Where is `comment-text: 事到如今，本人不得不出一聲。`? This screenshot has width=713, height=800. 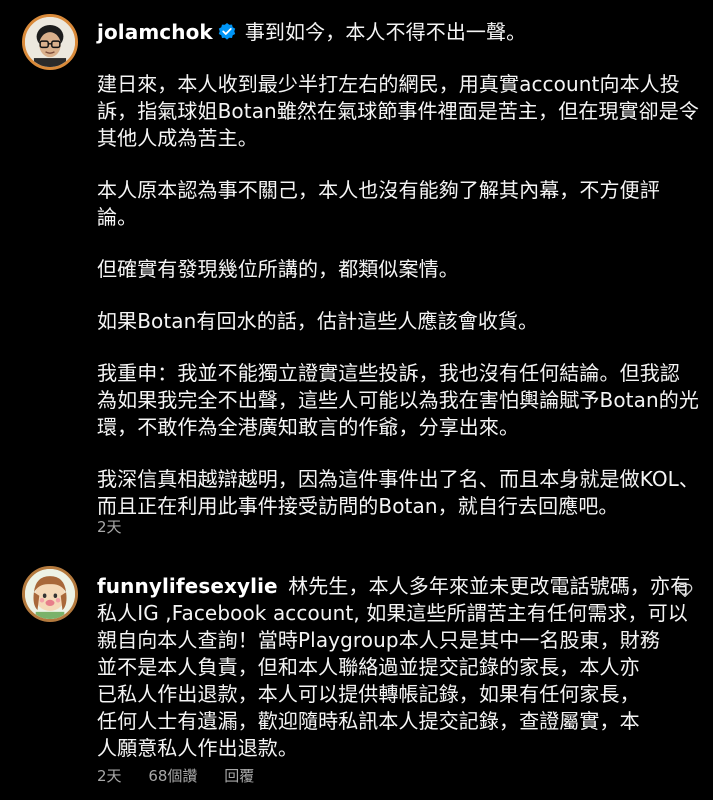 comment-text: 事到如今，本人不得不出一聲。 is located at coordinates (385, 32).